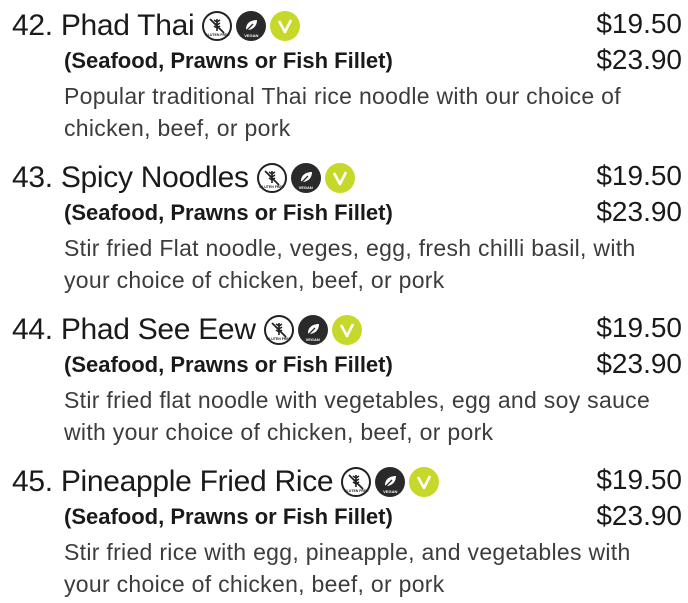  What do you see at coordinates (32, 481) in the screenshot?
I see `item-number: 45.` at bounding box center [32, 481].